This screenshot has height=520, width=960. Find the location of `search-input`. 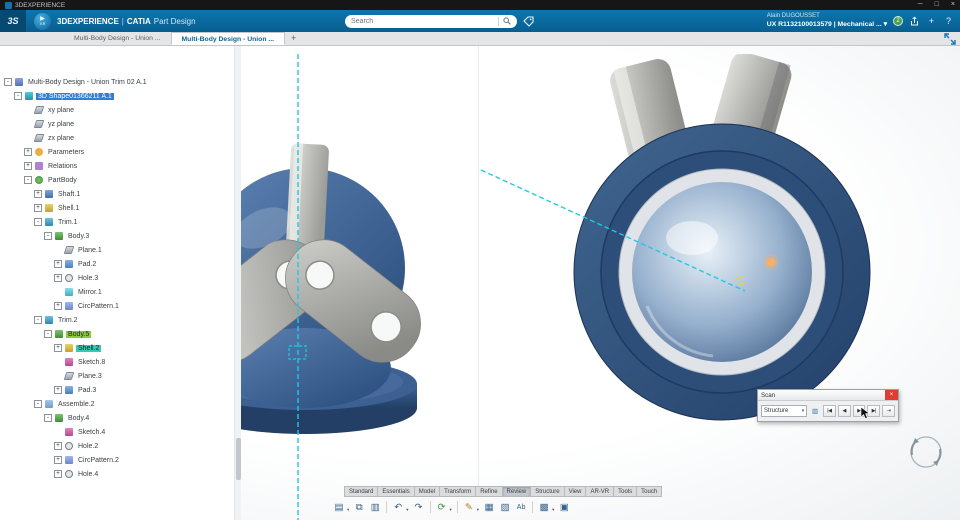

search-input is located at coordinates (422, 21).